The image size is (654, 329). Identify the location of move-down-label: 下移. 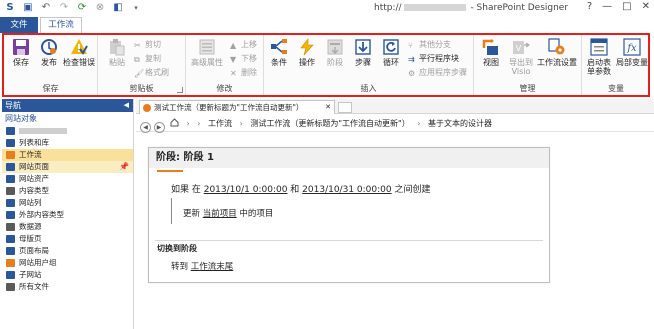
(249, 58).